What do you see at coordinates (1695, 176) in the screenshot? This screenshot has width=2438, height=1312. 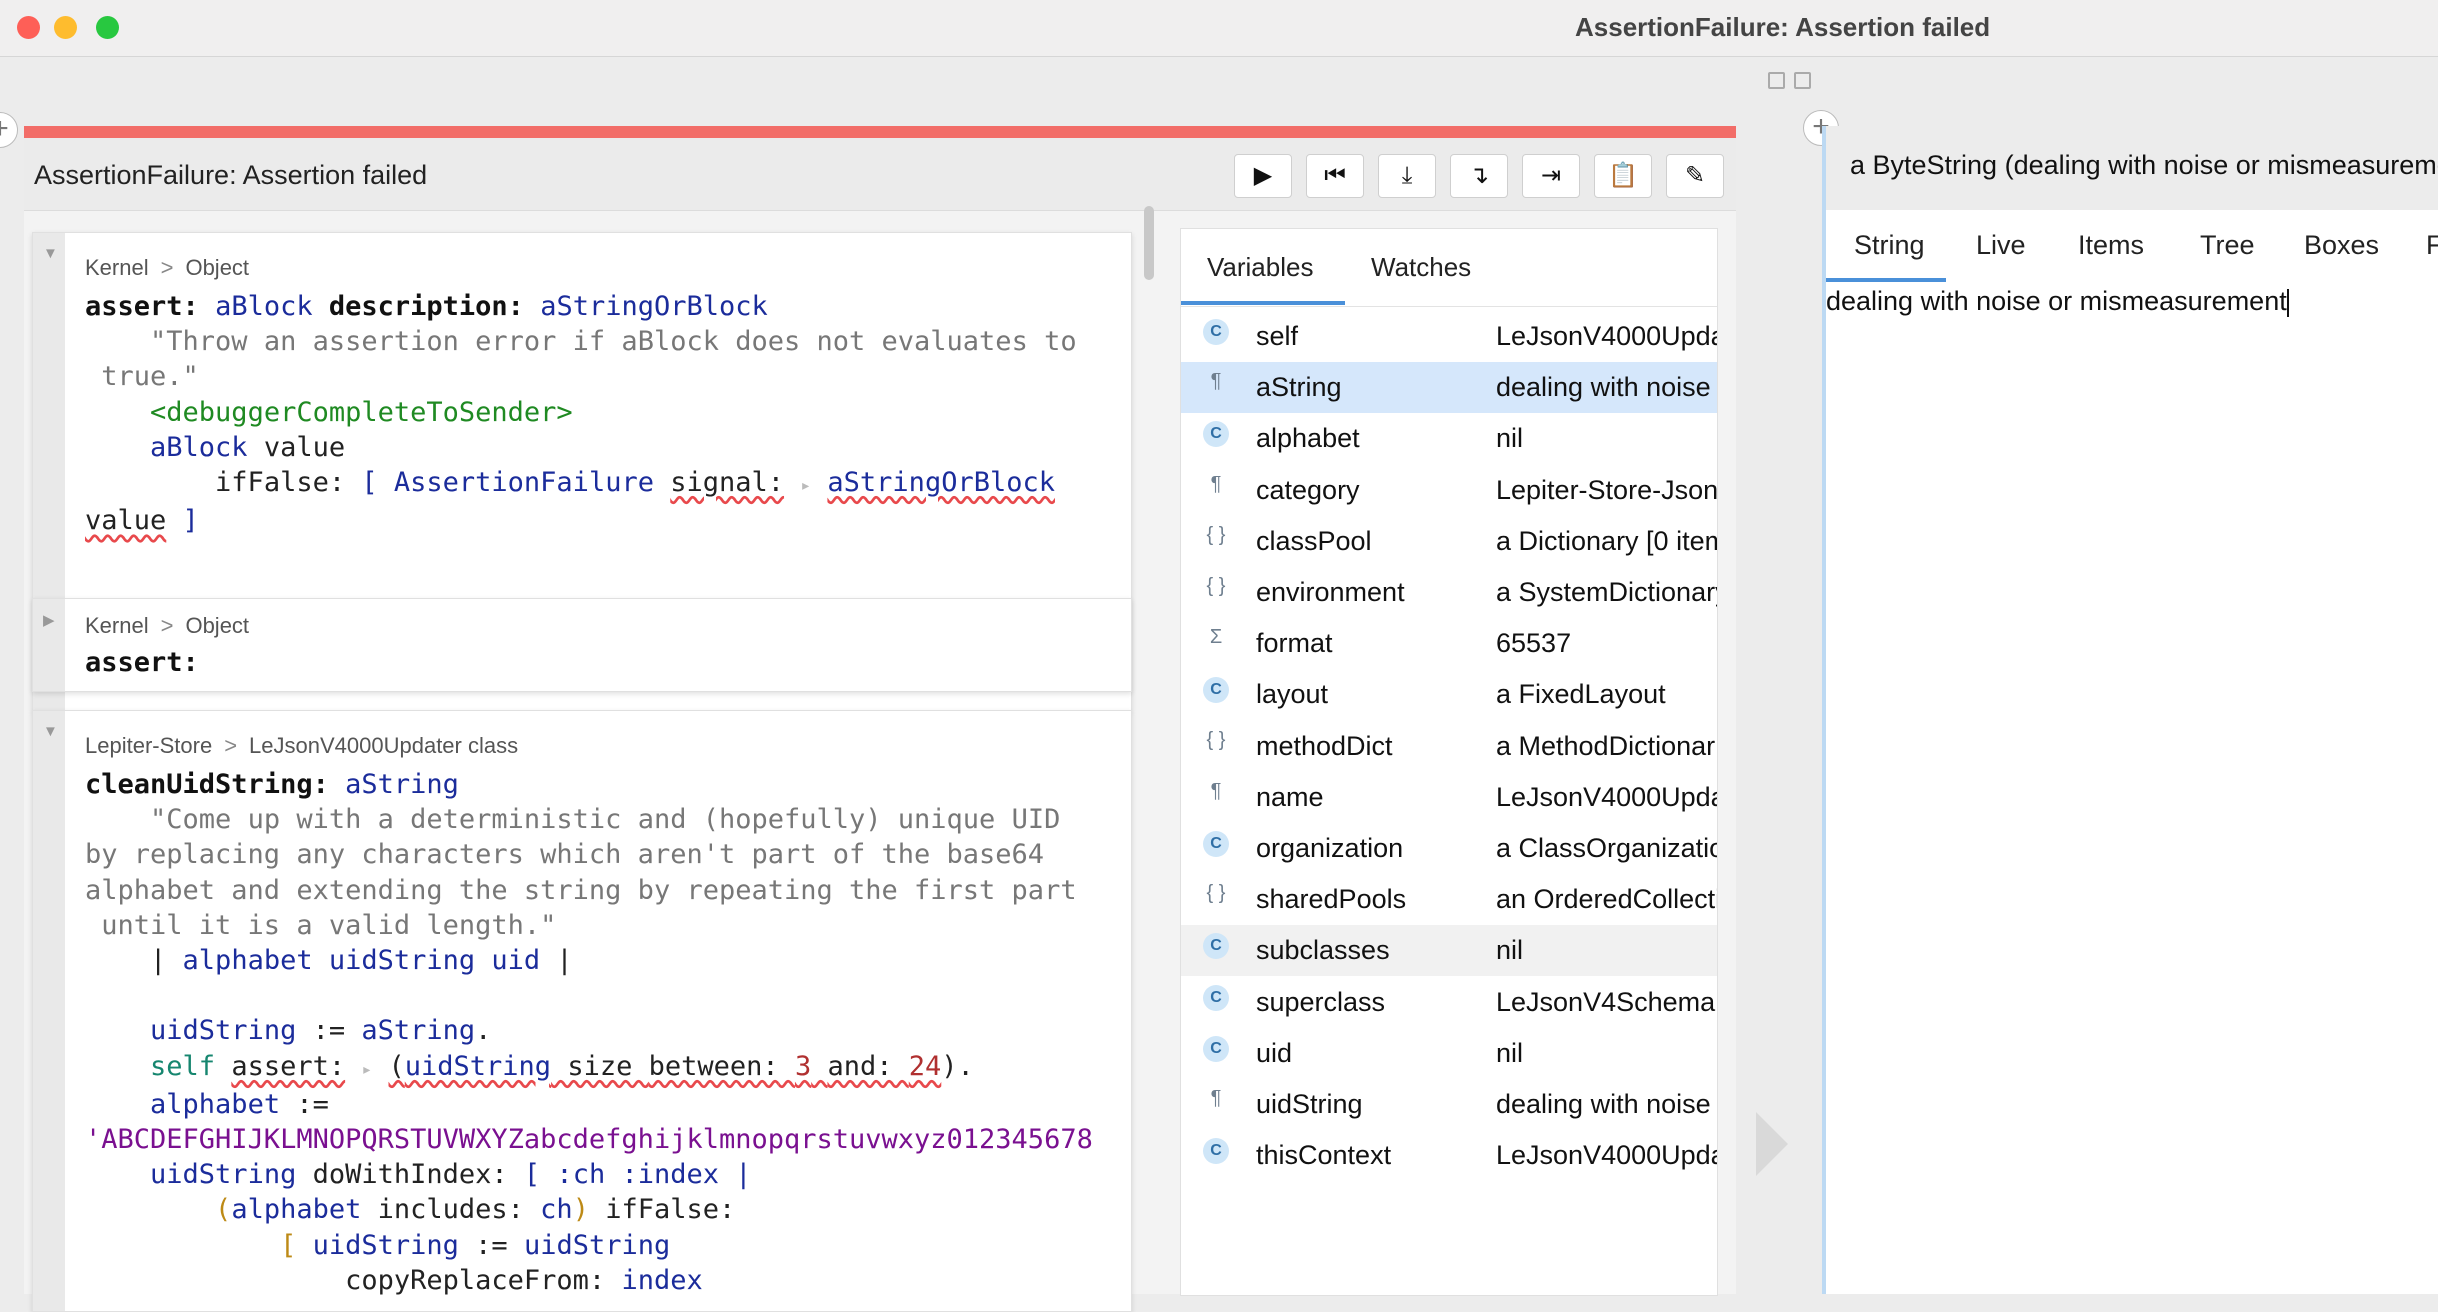 I see `edit-button: ✎` at bounding box center [1695, 176].